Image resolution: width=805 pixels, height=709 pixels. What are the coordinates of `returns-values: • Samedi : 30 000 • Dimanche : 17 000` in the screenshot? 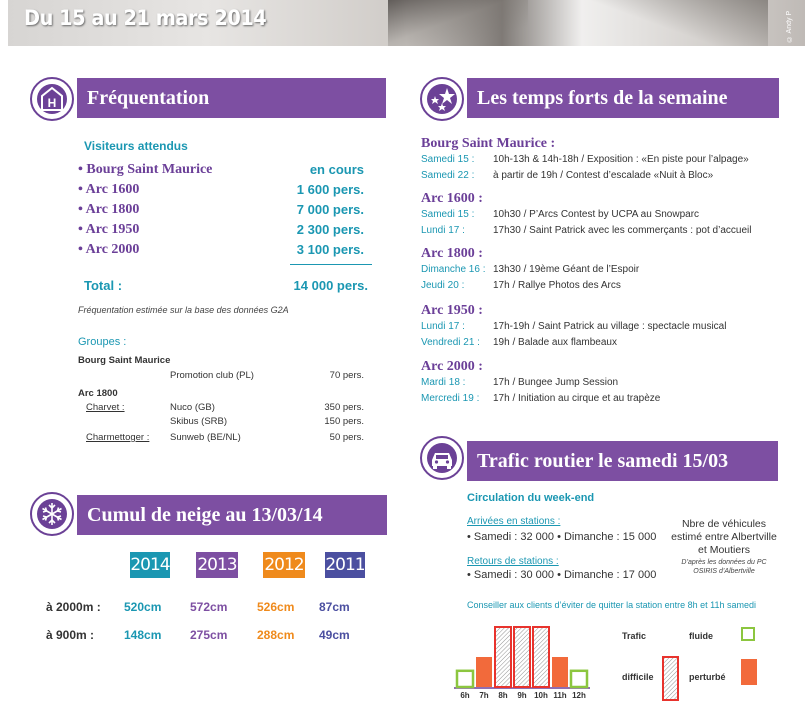 It's located at (561, 575).